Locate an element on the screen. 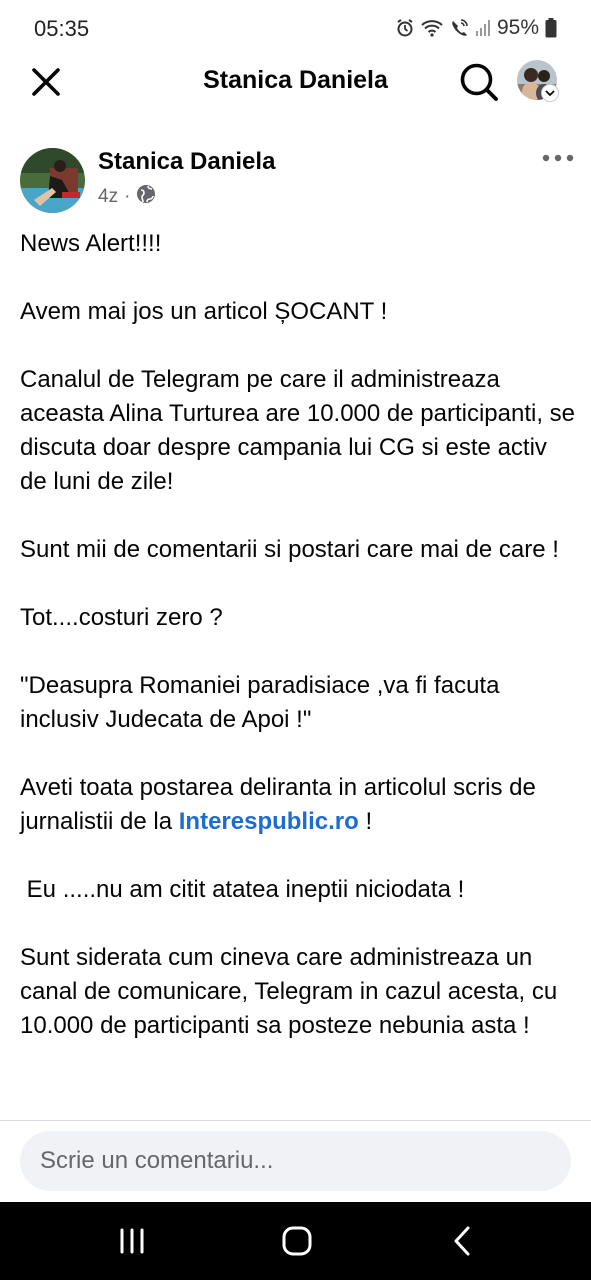 Image resolution: width=591 pixels, height=1280 pixels. post-options-button is located at coordinates (558, 158).